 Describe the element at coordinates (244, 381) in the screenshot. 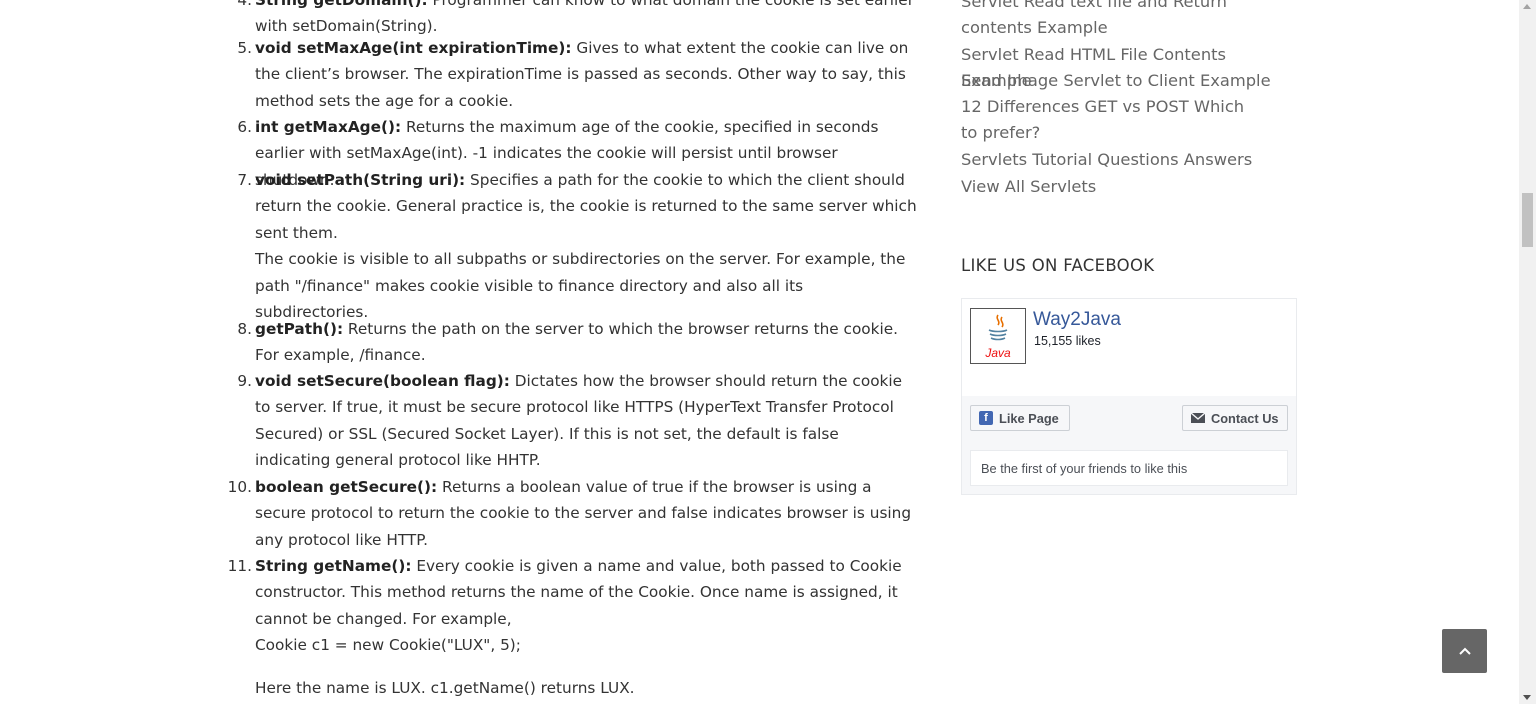

I see `list-number: 9.` at that location.